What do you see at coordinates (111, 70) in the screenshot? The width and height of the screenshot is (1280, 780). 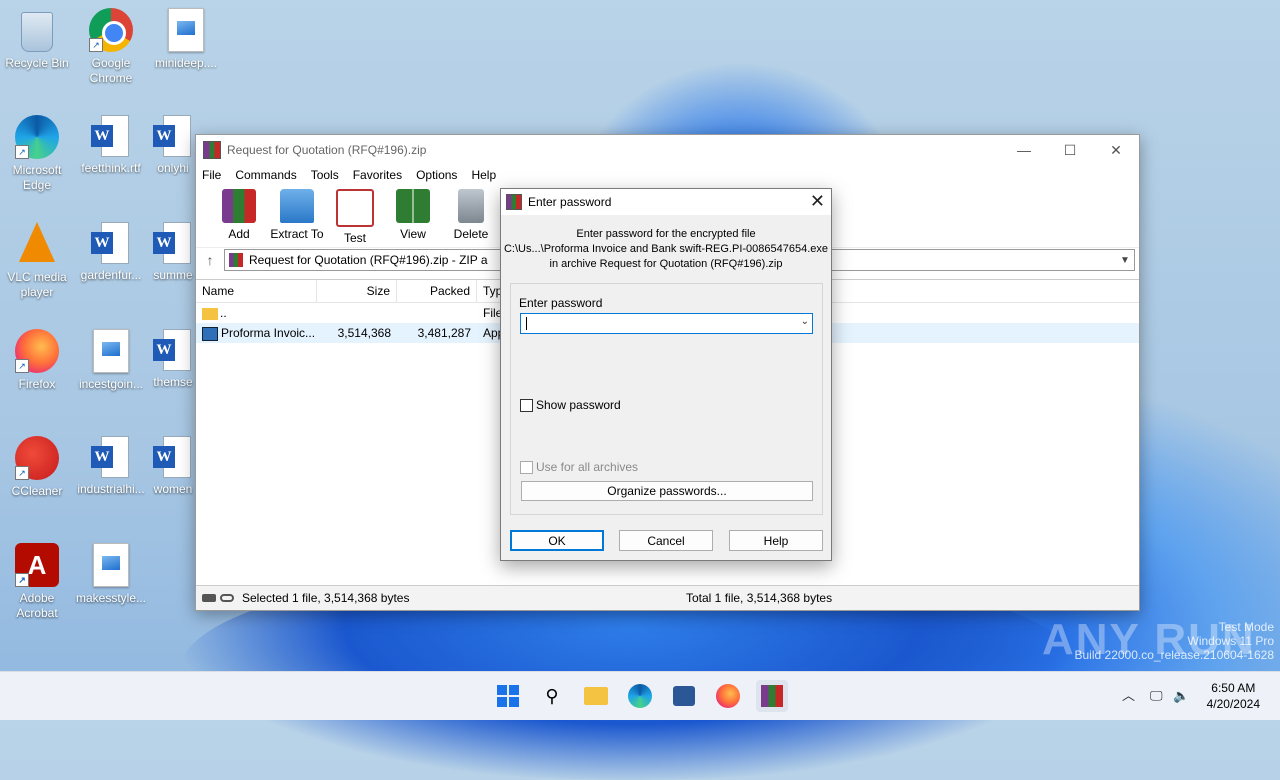 I see `desktop-icon-label: Google Chrome` at bounding box center [111, 70].